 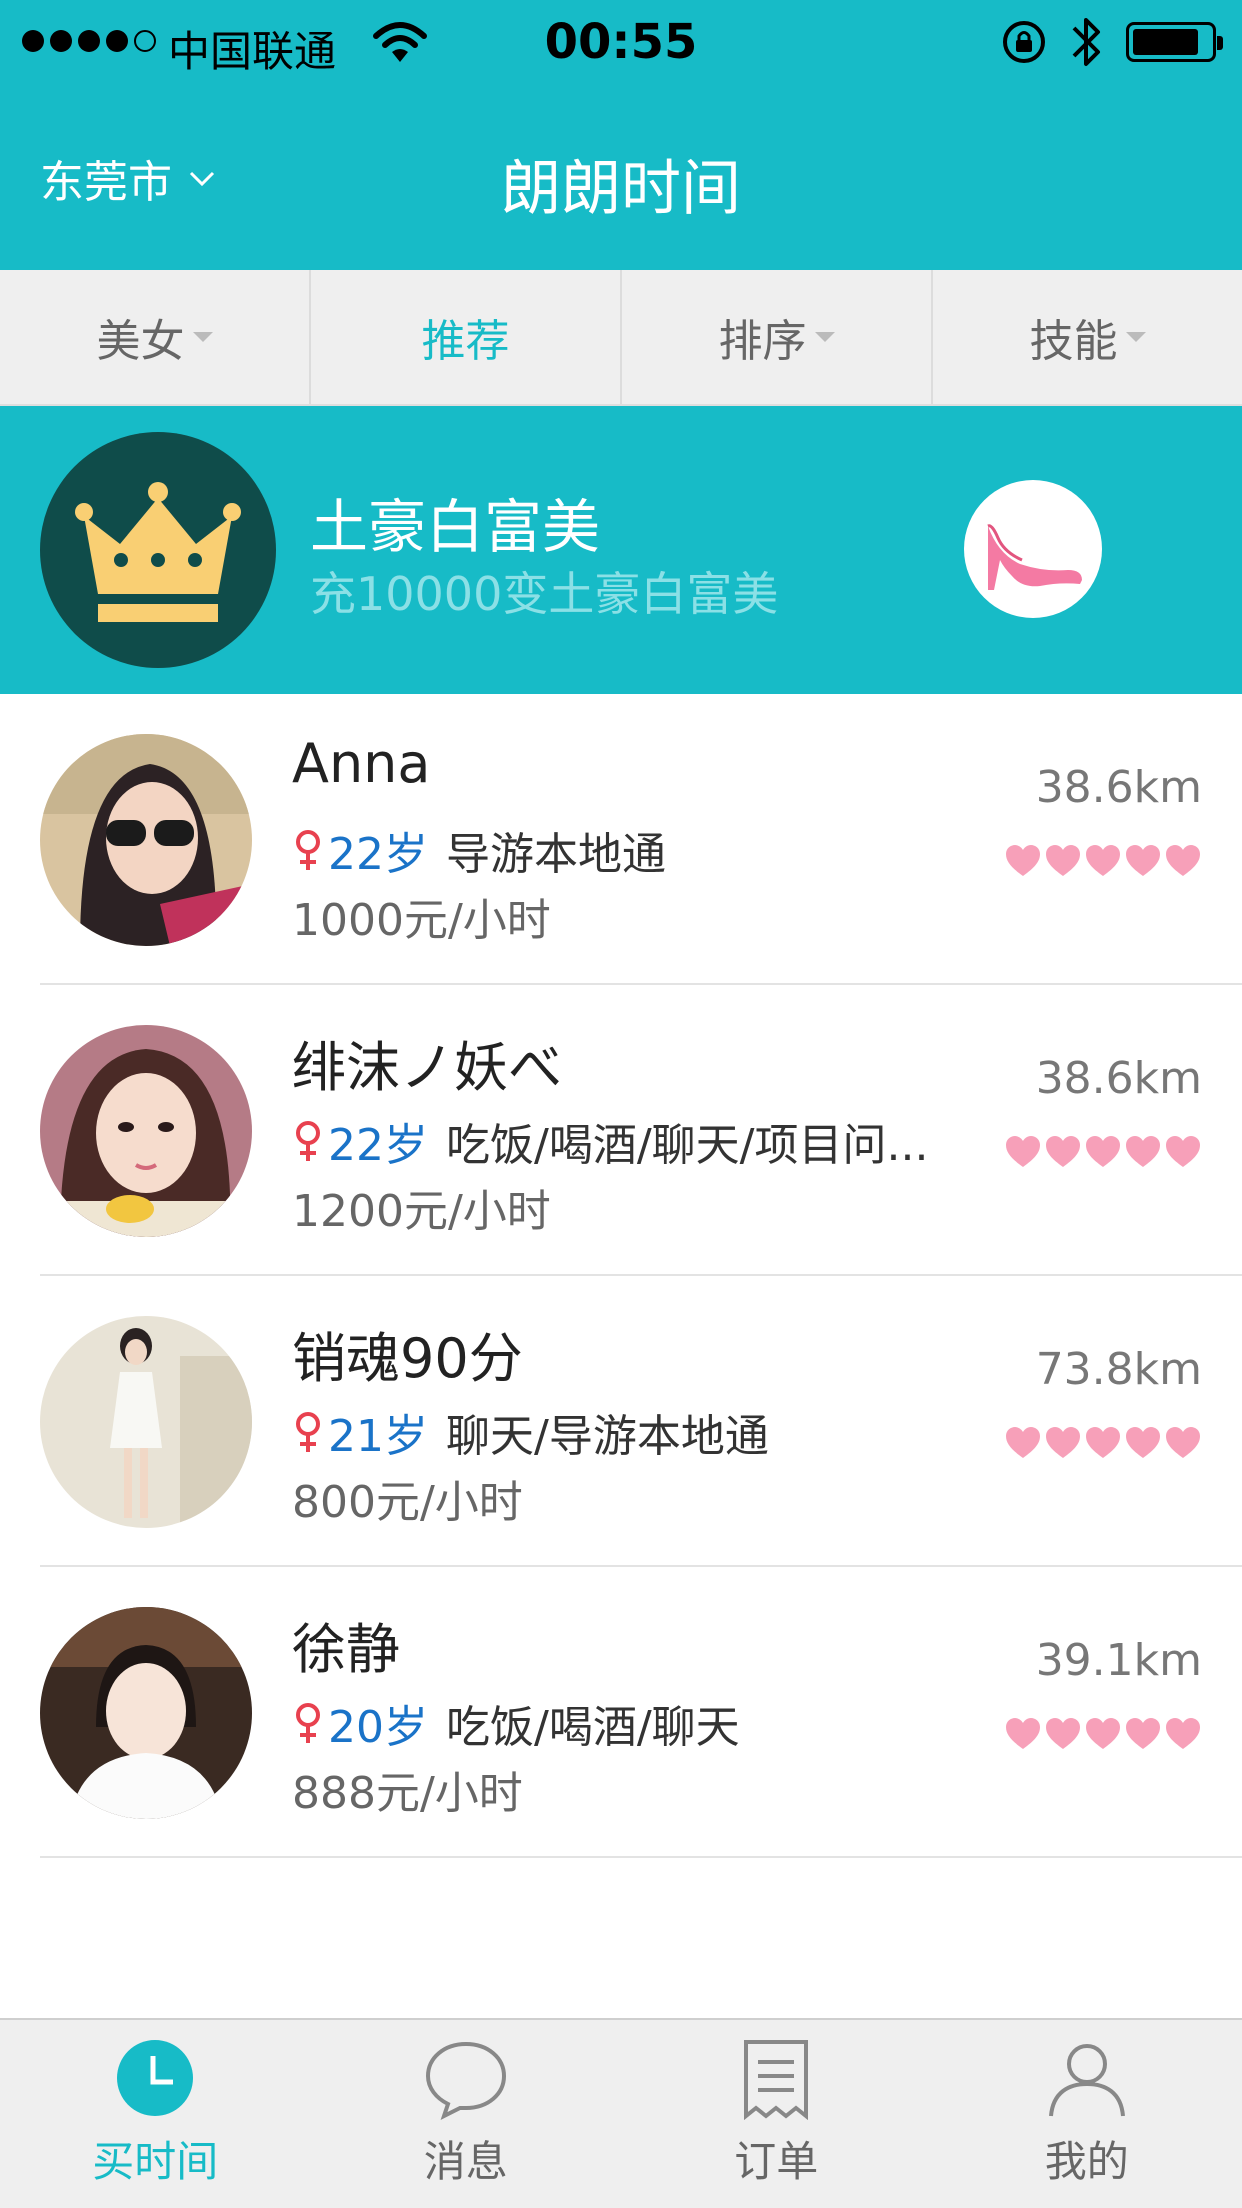 I want to click on person-icon, so click(x=1086, y=2080).